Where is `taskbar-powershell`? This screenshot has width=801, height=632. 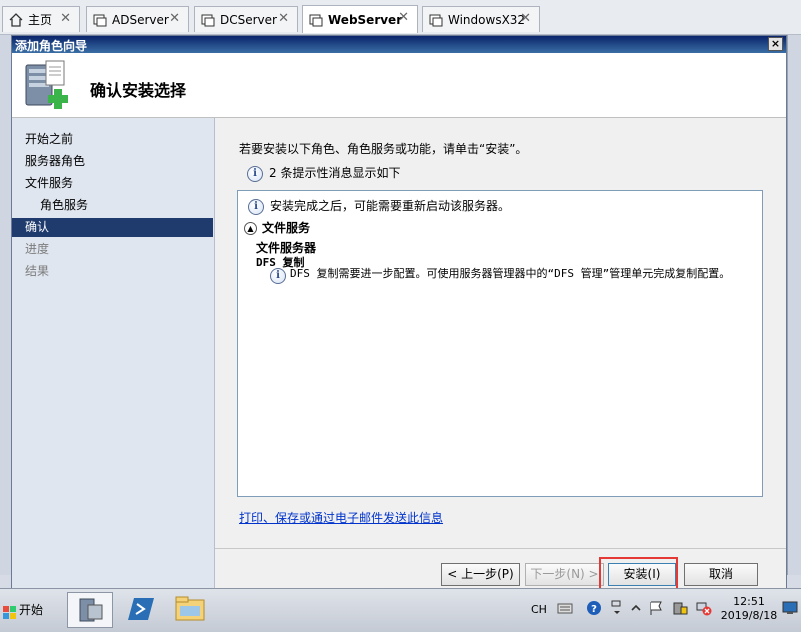 taskbar-powershell is located at coordinates (141, 610).